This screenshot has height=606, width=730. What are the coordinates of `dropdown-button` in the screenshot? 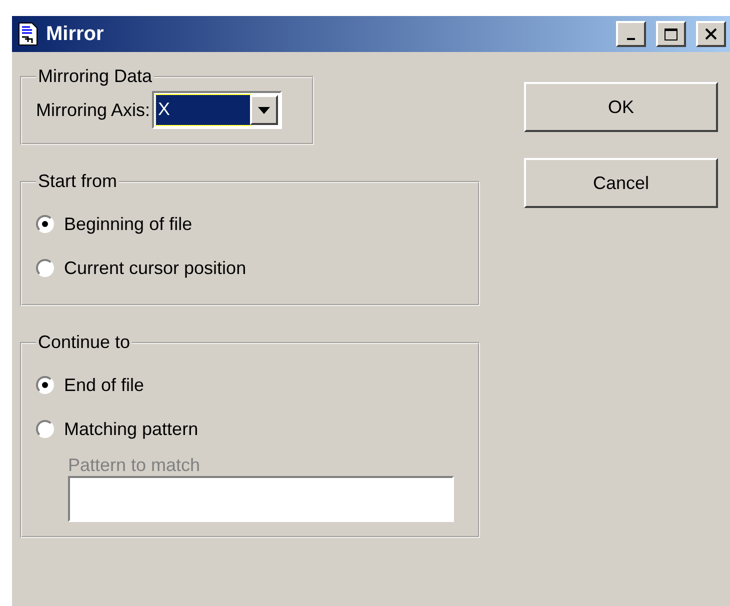 It's located at (264, 110).